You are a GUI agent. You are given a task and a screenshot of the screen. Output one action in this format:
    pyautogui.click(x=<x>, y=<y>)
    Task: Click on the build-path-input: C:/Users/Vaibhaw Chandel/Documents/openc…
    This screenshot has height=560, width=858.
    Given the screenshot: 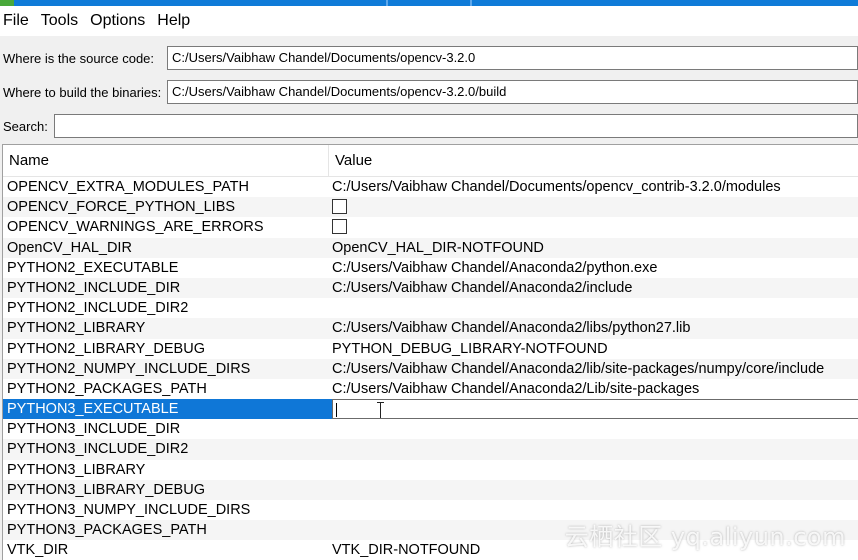 What is the action you would take?
    pyautogui.click(x=512, y=92)
    